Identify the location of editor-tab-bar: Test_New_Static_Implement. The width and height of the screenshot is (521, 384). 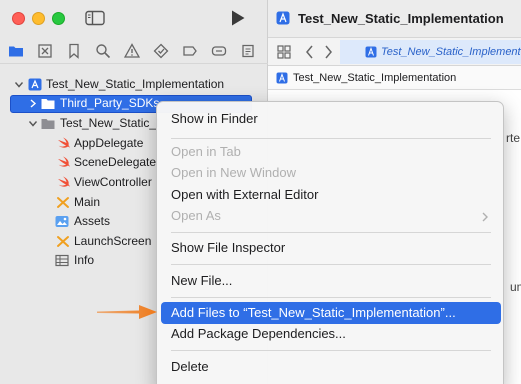
(394, 52).